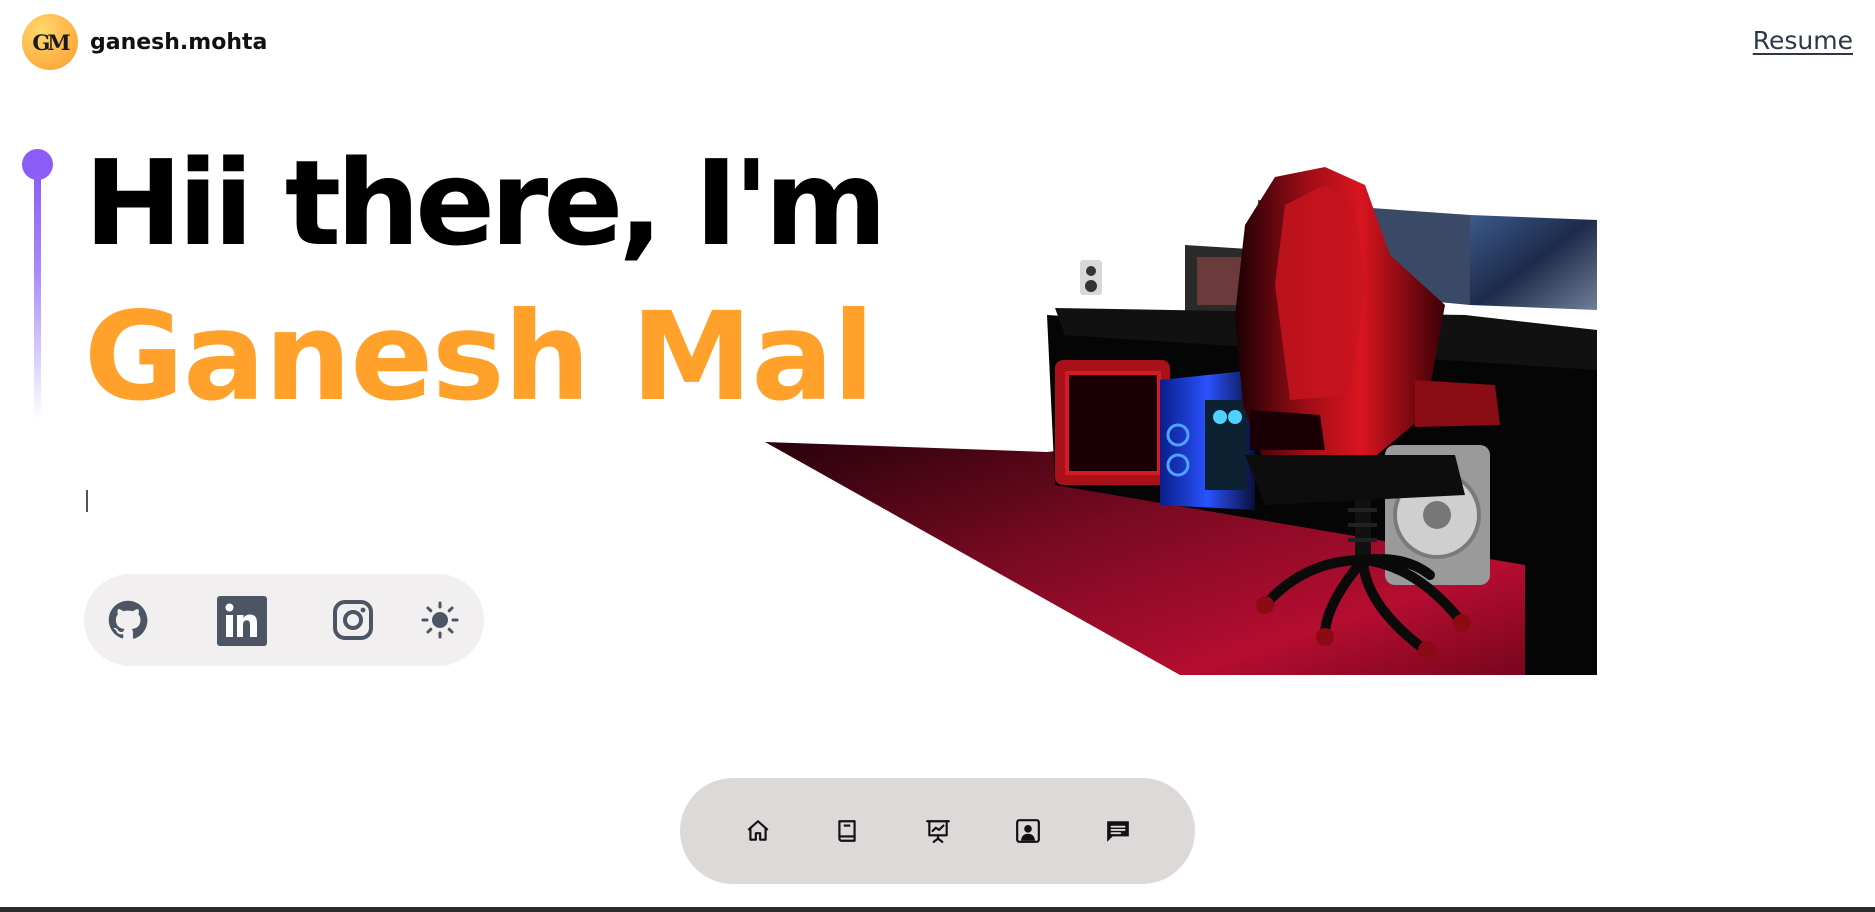 This screenshot has width=1875, height=912. What do you see at coordinates (87, 501) in the screenshot?
I see `typing-cursor` at bounding box center [87, 501].